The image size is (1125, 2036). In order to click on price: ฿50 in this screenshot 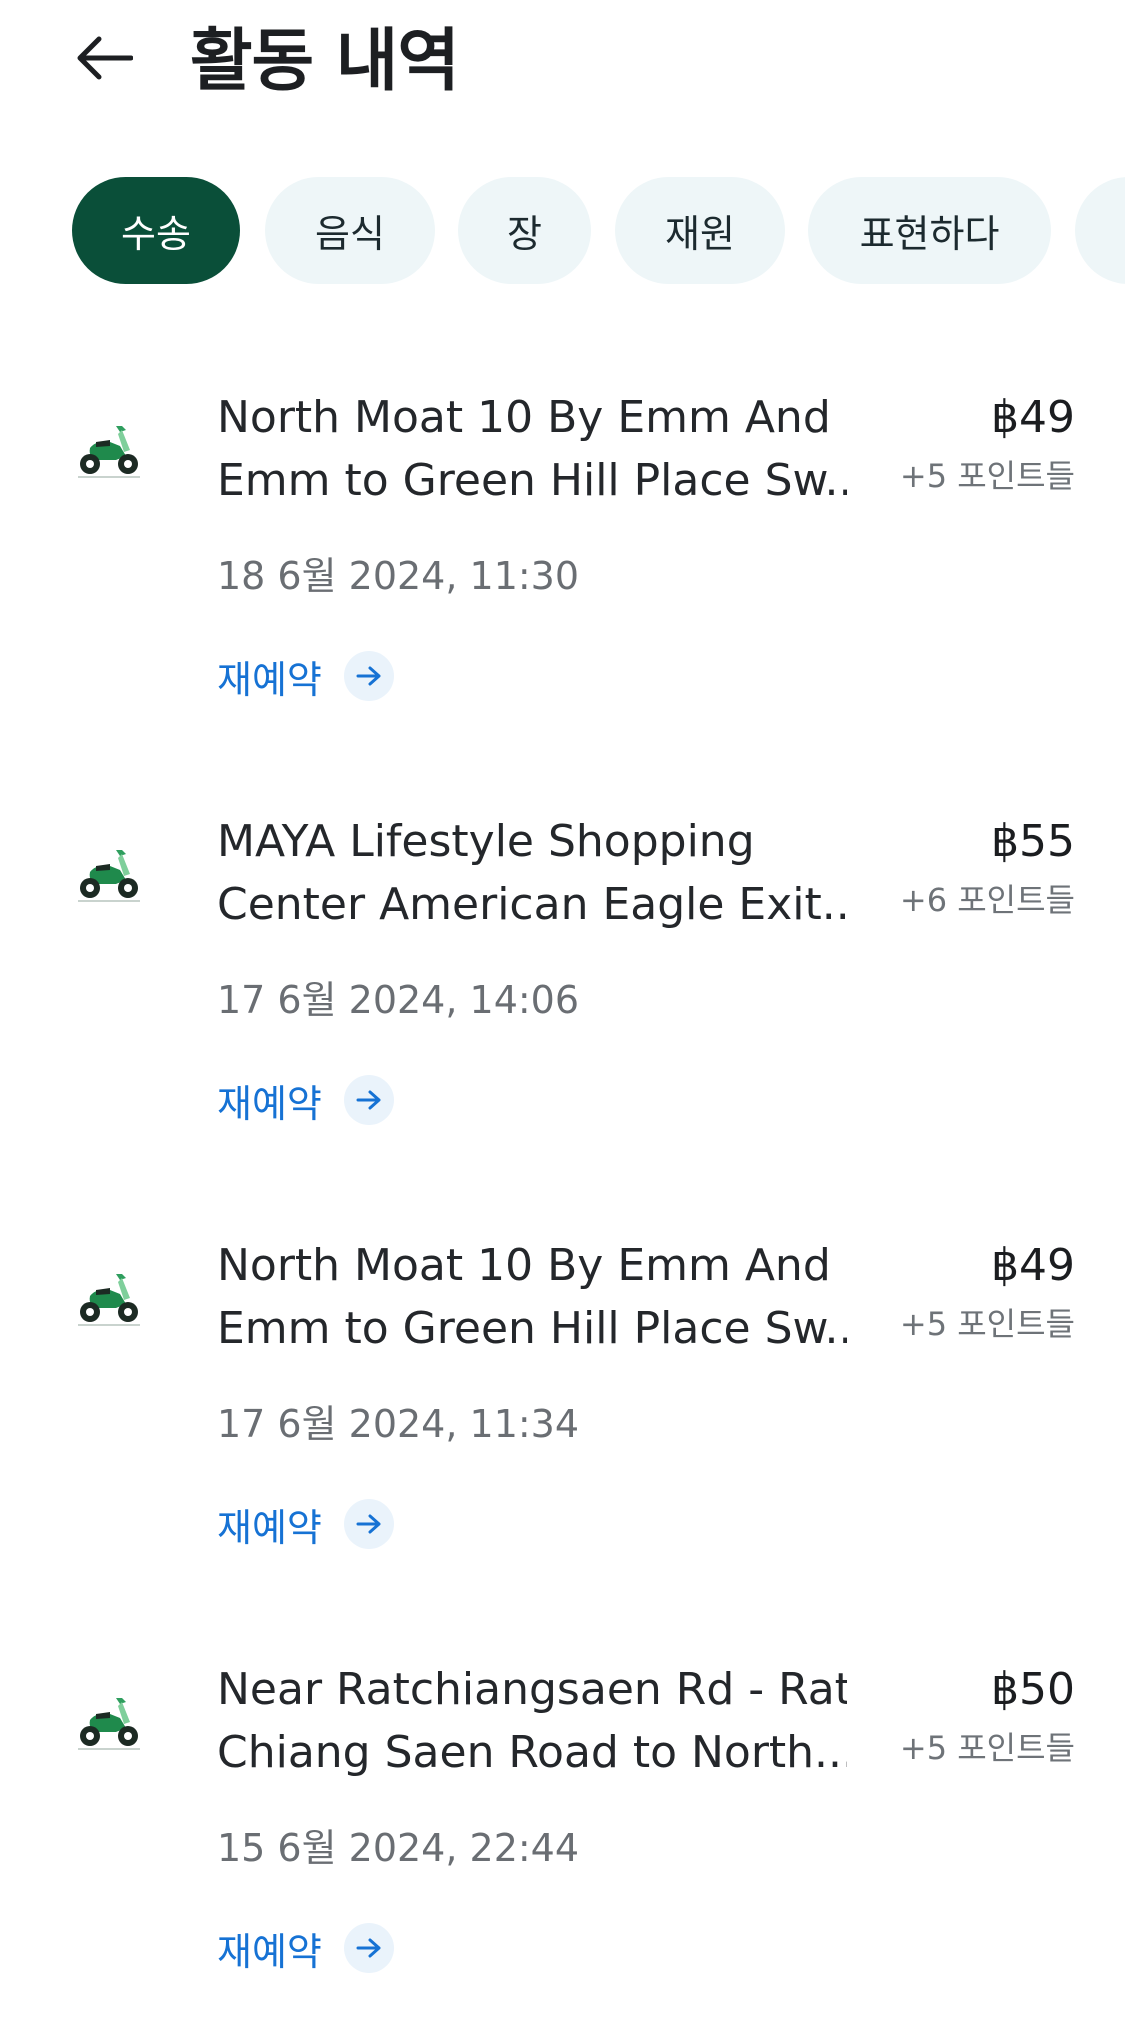, I will do `click(1033, 1689)`.